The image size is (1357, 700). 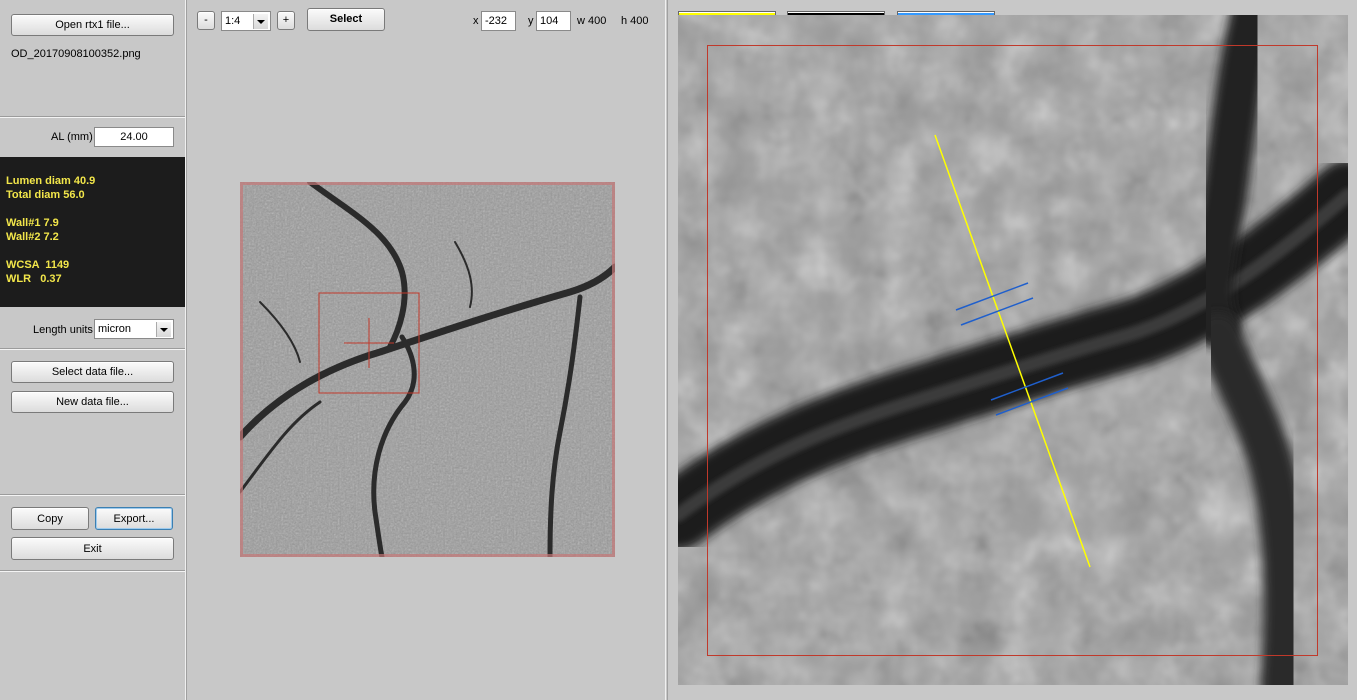 I want to click on height-readout: h 400, so click(x=635, y=21).